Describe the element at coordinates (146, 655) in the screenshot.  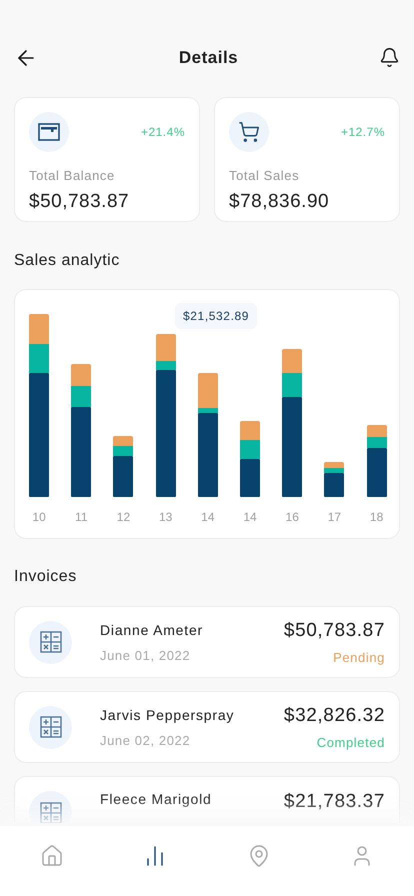
I see `invoice-date: June 01, 2022` at that location.